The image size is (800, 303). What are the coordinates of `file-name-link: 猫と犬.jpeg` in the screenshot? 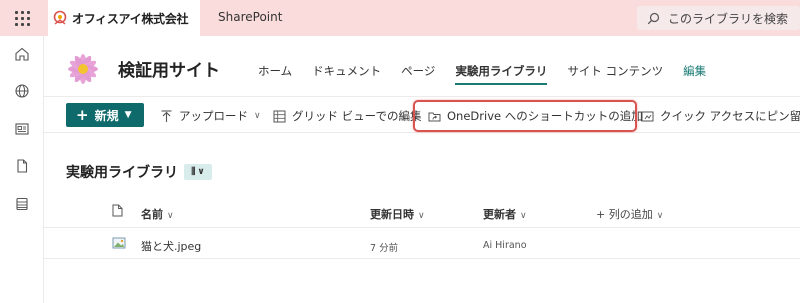 It's located at (171, 246).